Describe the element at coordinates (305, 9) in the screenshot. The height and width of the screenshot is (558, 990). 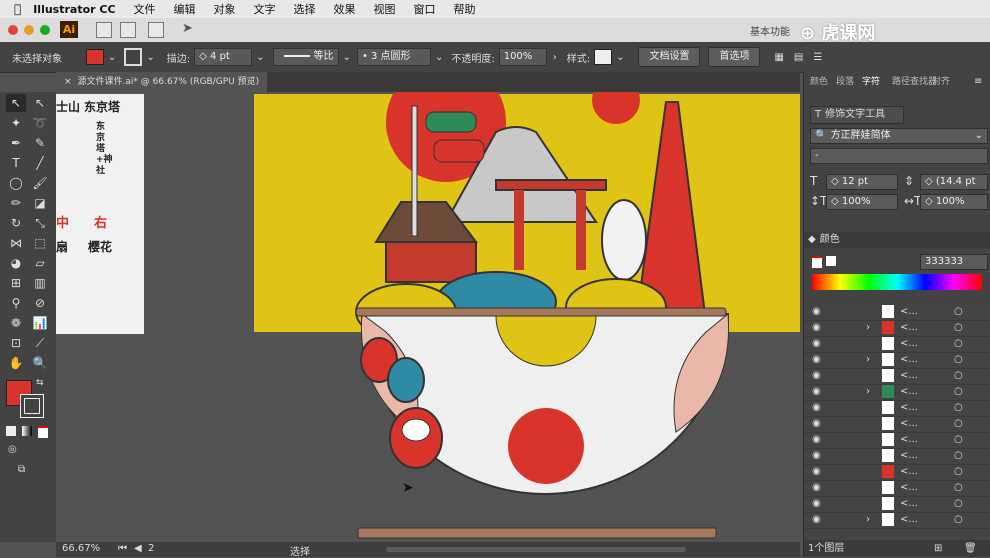
I see `menu-select: 选择` at that location.